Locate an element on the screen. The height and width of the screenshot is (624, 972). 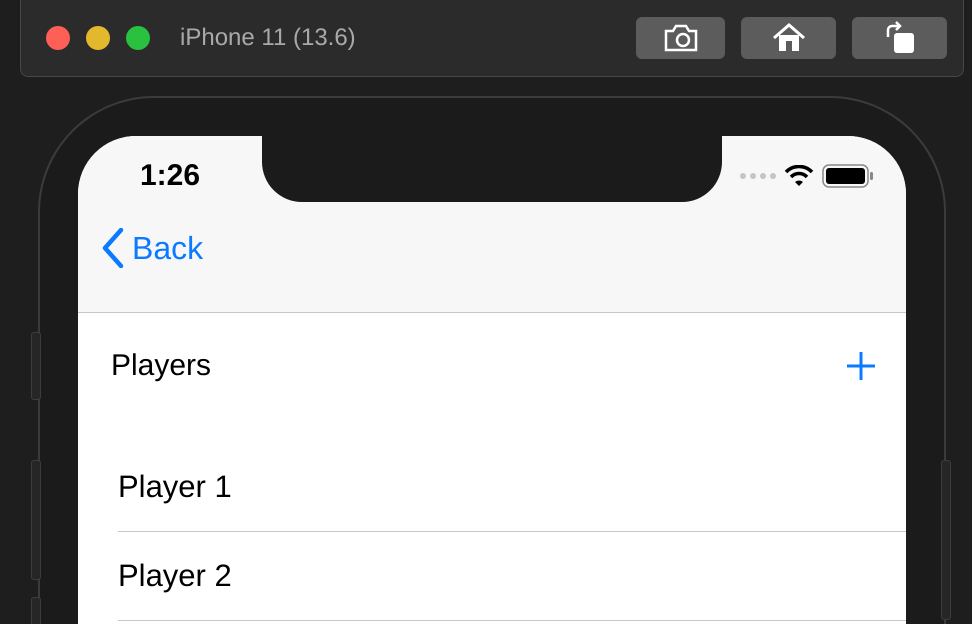
screenshot-button is located at coordinates (680, 38).